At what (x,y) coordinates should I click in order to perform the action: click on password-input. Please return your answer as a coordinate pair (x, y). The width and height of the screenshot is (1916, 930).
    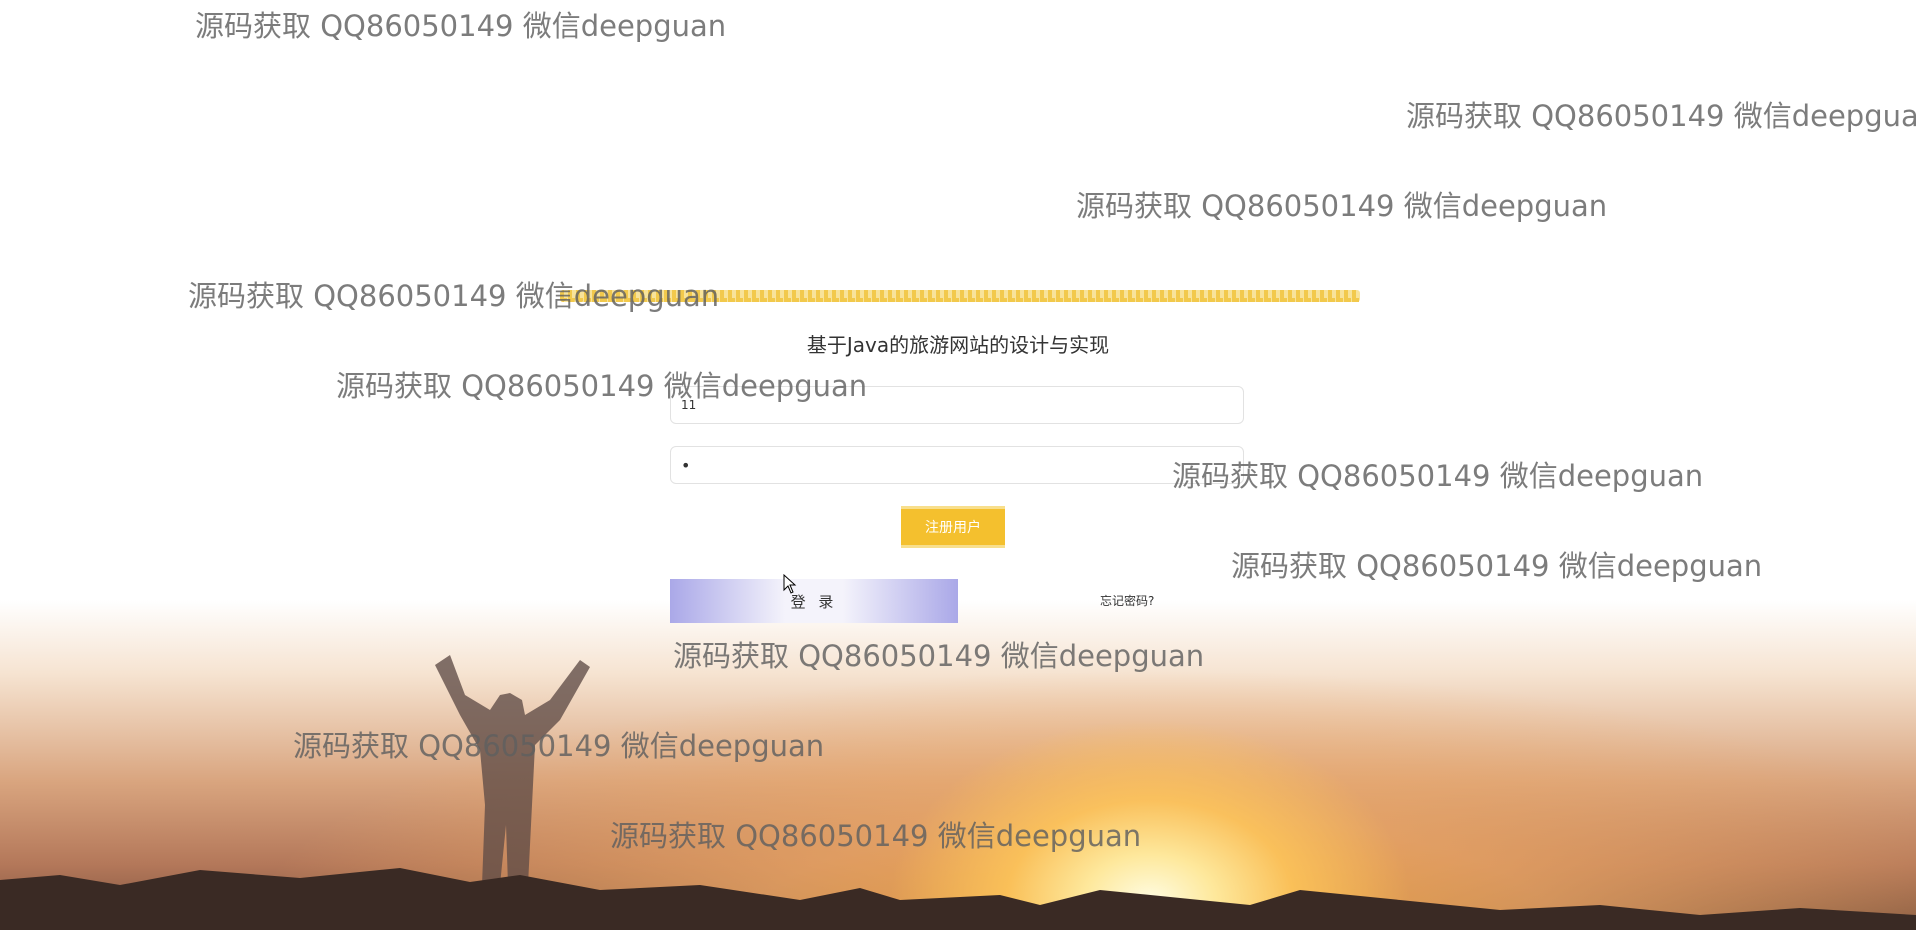
    Looking at the image, I should click on (957, 465).